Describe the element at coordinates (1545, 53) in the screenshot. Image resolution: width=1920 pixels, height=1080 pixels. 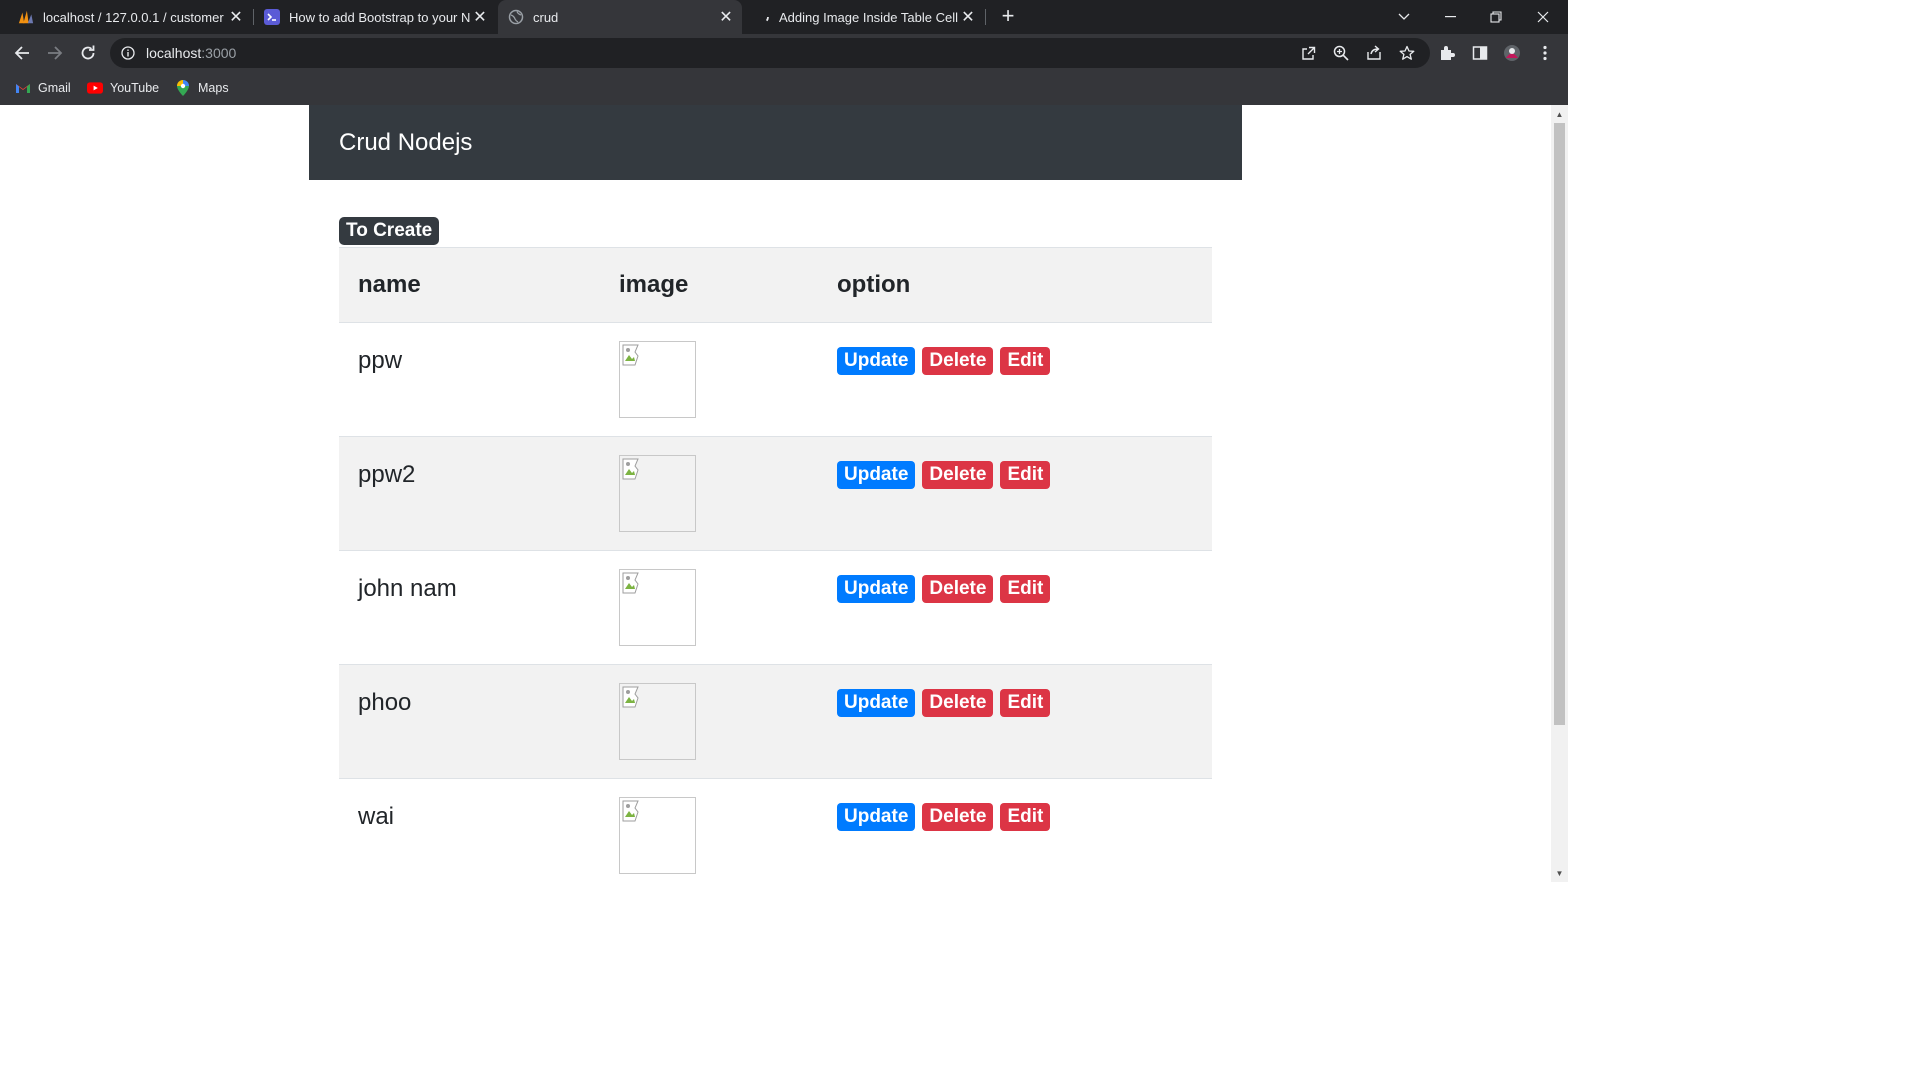
I see `more-menu-icon` at that location.